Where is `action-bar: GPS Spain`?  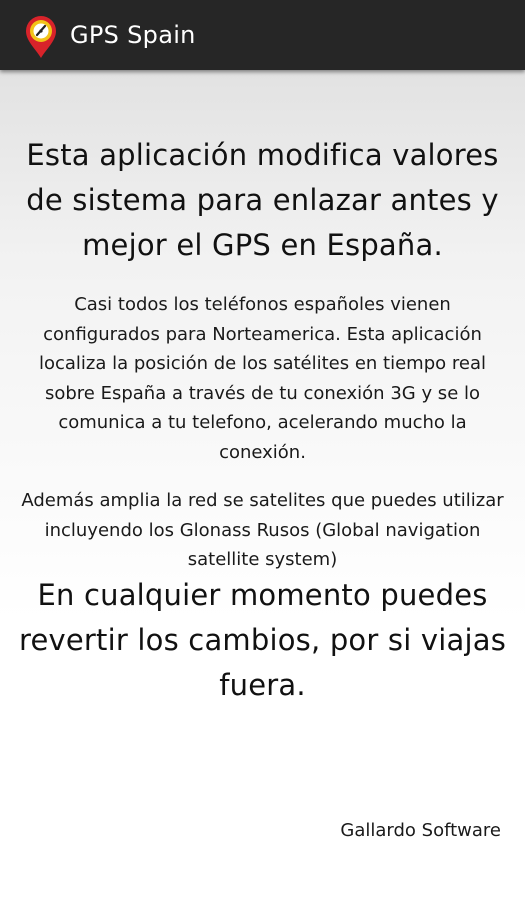 action-bar: GPS Spain is located at coordinates (262, 35).